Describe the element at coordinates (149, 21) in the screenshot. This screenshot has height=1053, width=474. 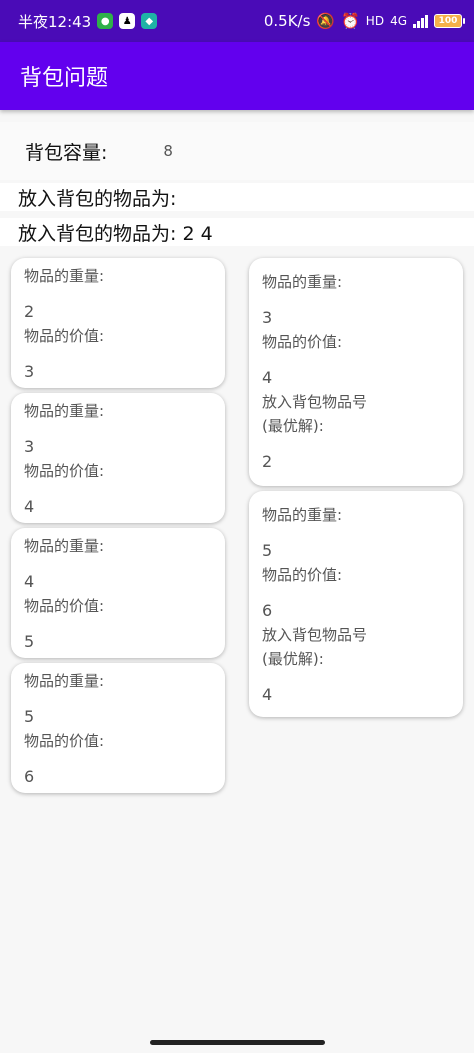
I see `shield-icon: ◆` at that location.